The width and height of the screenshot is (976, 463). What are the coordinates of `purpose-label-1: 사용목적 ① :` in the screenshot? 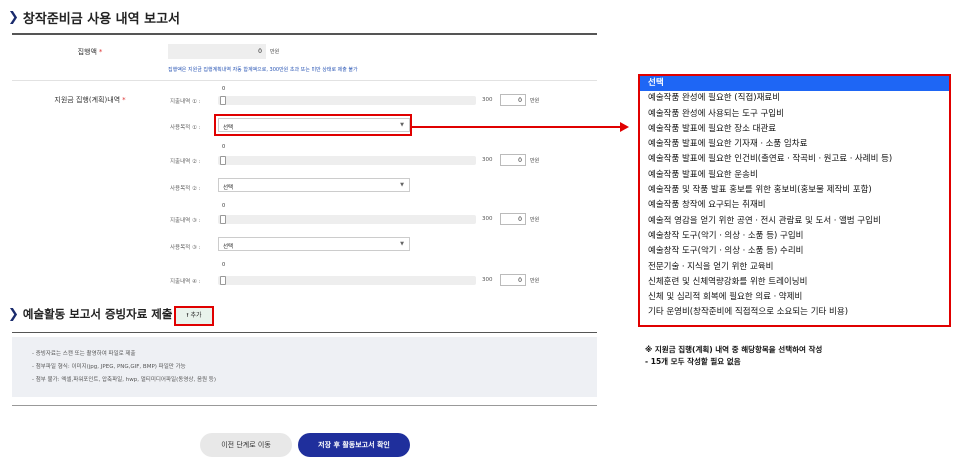 It's located at (185, 128).